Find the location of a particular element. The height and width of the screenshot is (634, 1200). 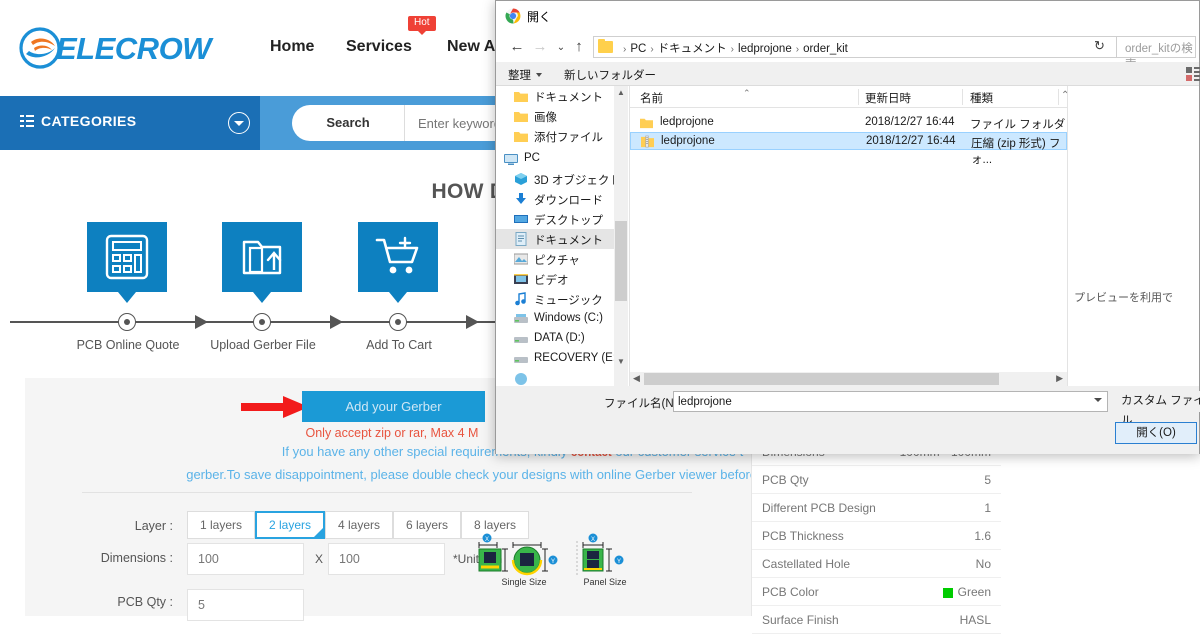

preview-pane: プレビューを利用で is located at coordinates (1133, 236).